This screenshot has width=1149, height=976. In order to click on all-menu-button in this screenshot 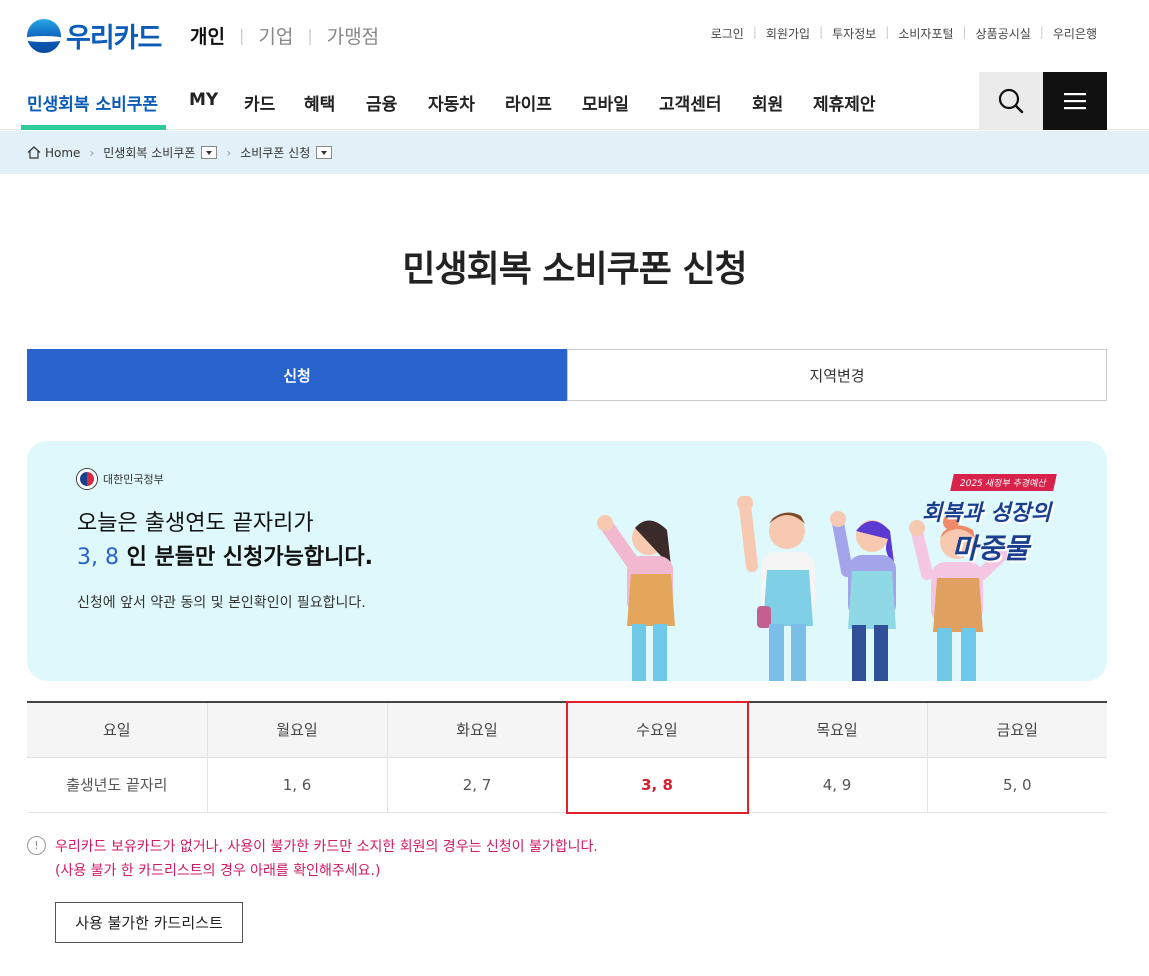, I will do `click(1075, 101)`.